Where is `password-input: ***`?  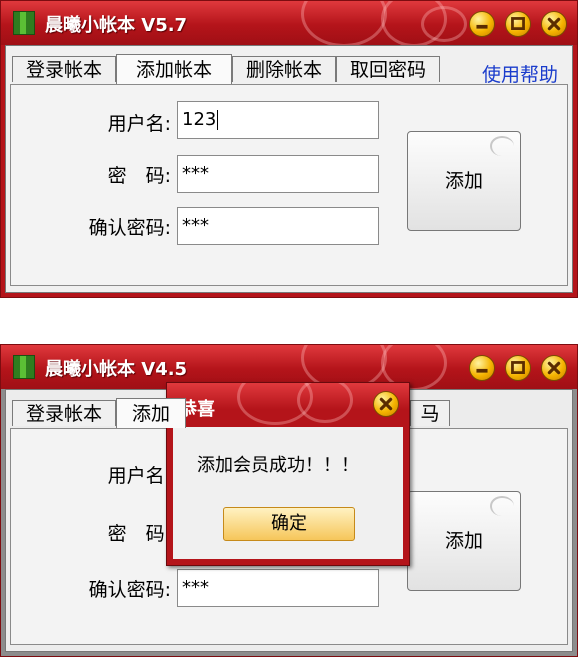
password-input: *** is located at coordinates (278, 174).